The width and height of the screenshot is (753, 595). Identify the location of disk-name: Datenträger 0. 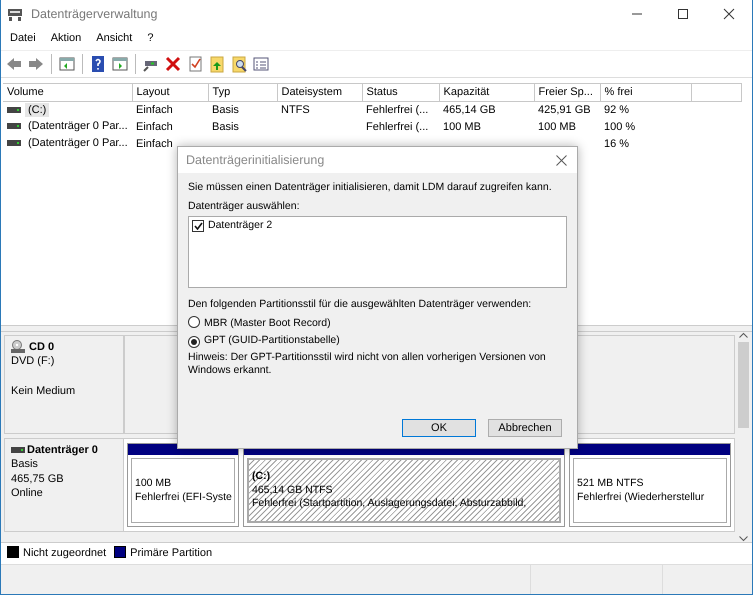
(62, 450).